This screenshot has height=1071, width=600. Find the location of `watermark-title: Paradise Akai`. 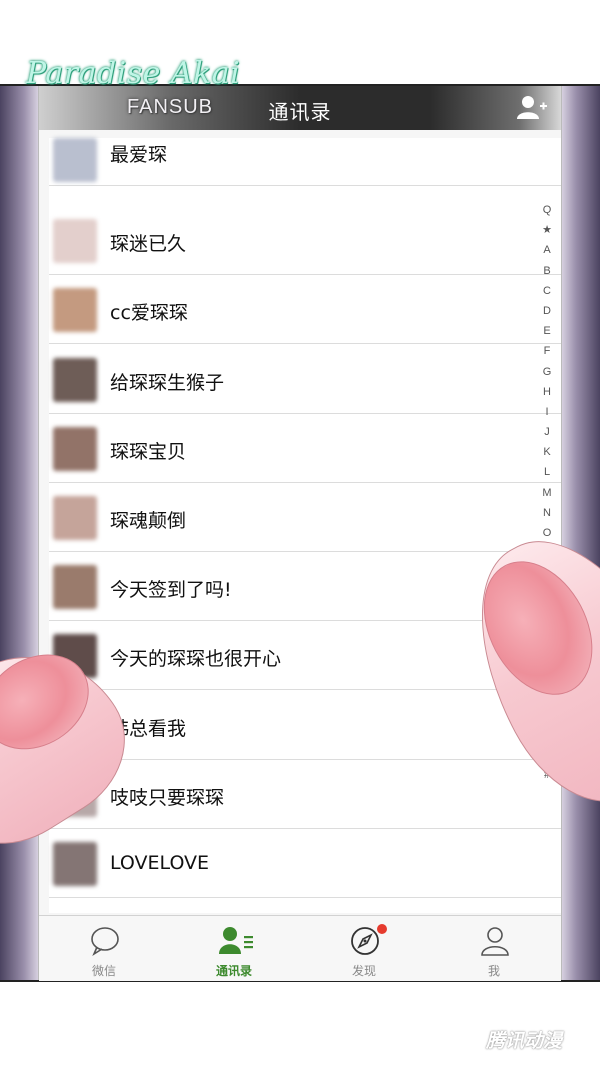

watermark-title: Paradise Akai is located at coordinates (133, 73).